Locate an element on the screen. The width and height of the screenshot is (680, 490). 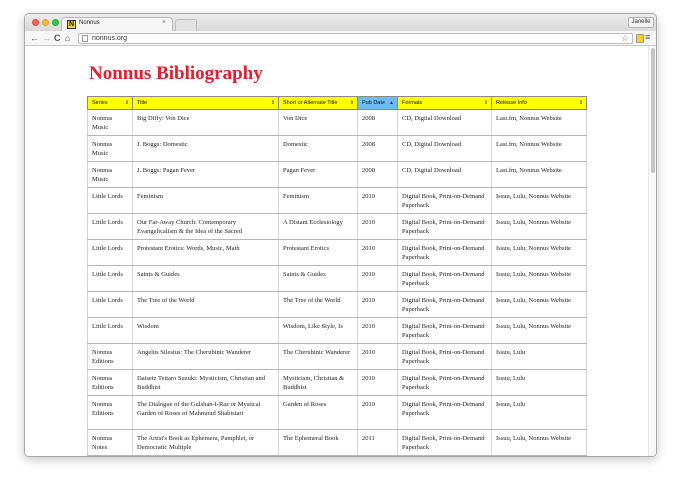
new-tab-button is located at coordinates (186, 25).